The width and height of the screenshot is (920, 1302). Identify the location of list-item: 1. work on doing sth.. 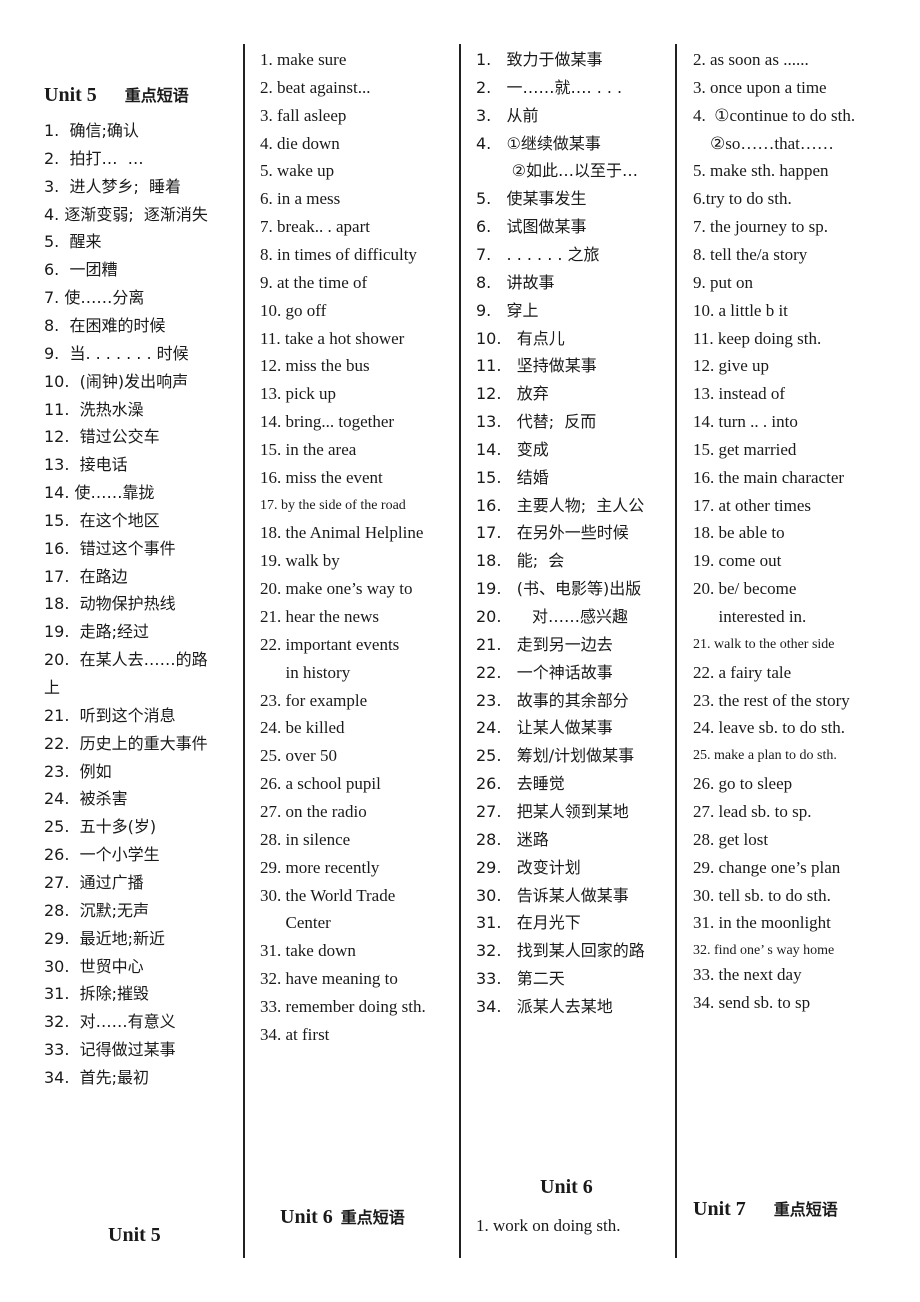
(548, 1225).